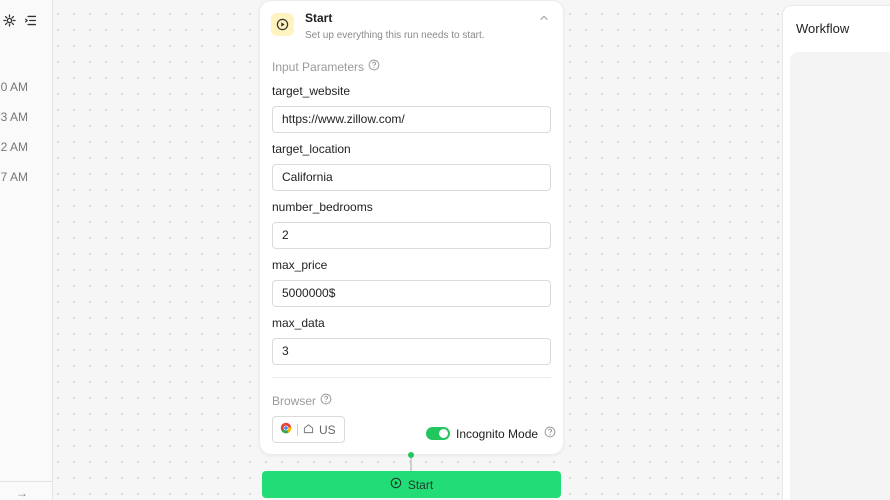 Image resolution: width=890 pixels, height=500 pixels. What do you see at coordinates (286, 429) in the screenshot?
I see `chrome-icon` at bounding box center [286, 429].